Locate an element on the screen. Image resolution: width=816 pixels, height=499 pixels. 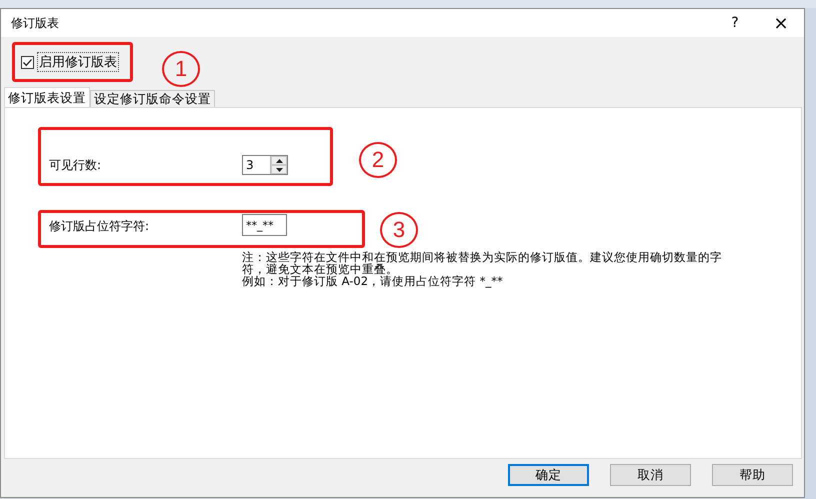
dialog-button: 帮助 is located at coordinates (752, 475).